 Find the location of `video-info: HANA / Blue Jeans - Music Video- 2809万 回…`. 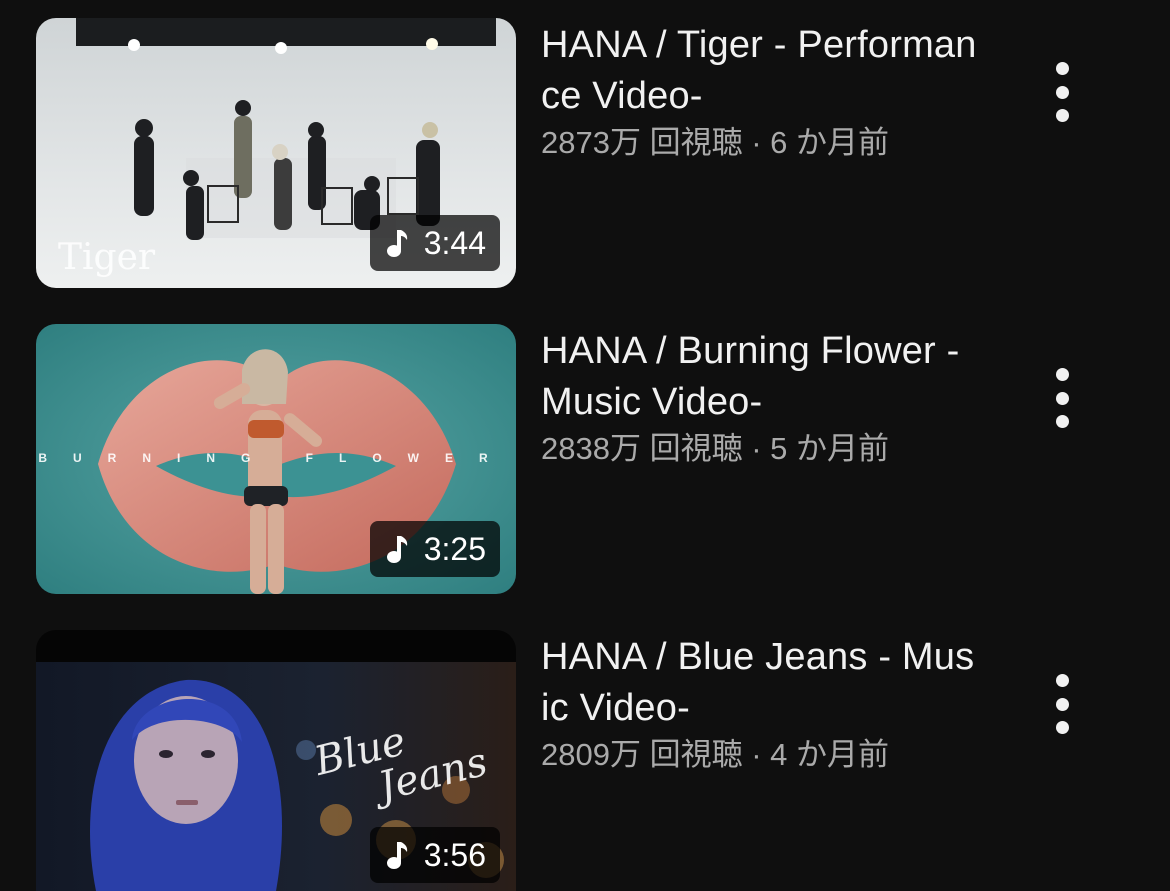

video-info: HANA / Blue Jeans - Music Video- 2809万 回… is located at coordinates (761, 704).